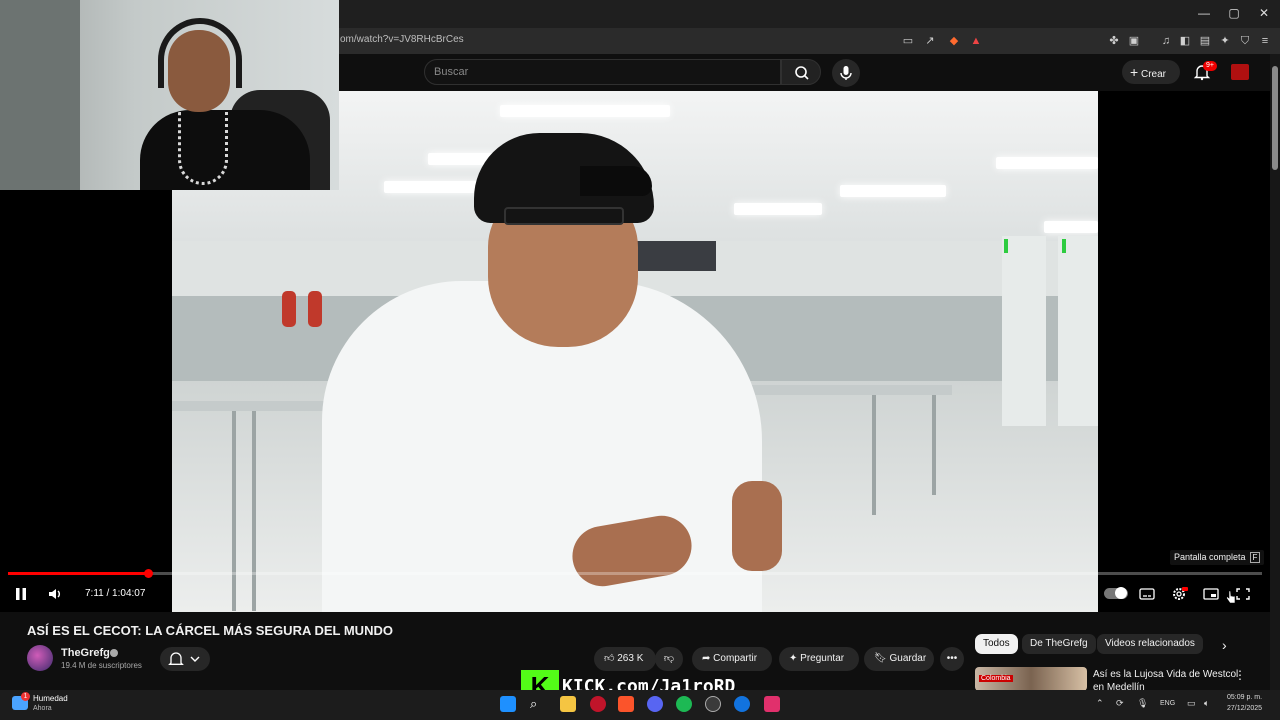 The height and width of the screenshot is (720, 1280). What do you see at coordinates (1245, 41) in the screenshot?
I see `vpn-icon: ⛉` at bounding box center [1245, 41].